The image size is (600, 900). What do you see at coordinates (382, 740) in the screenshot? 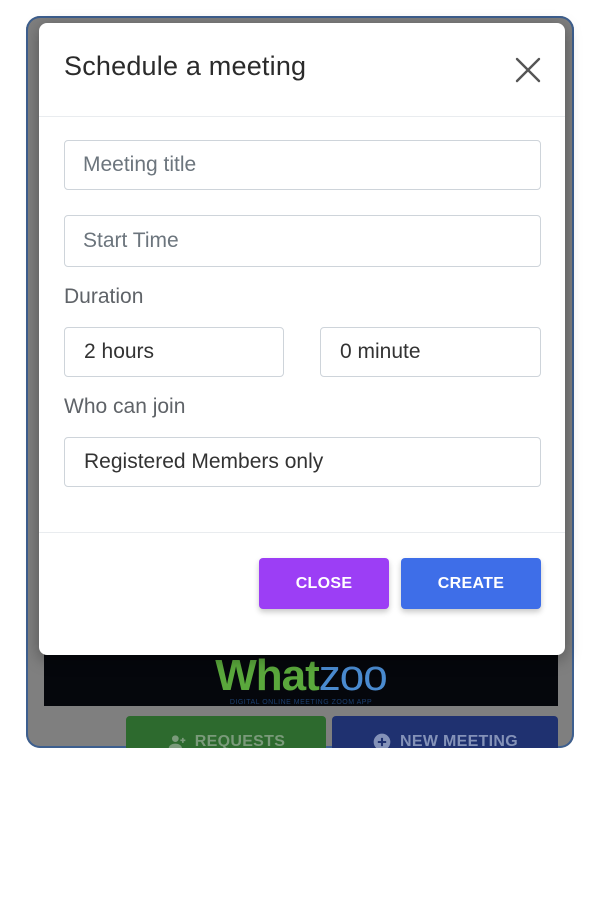
I see `plus-circle-icon` at bounding box center [382, 740].